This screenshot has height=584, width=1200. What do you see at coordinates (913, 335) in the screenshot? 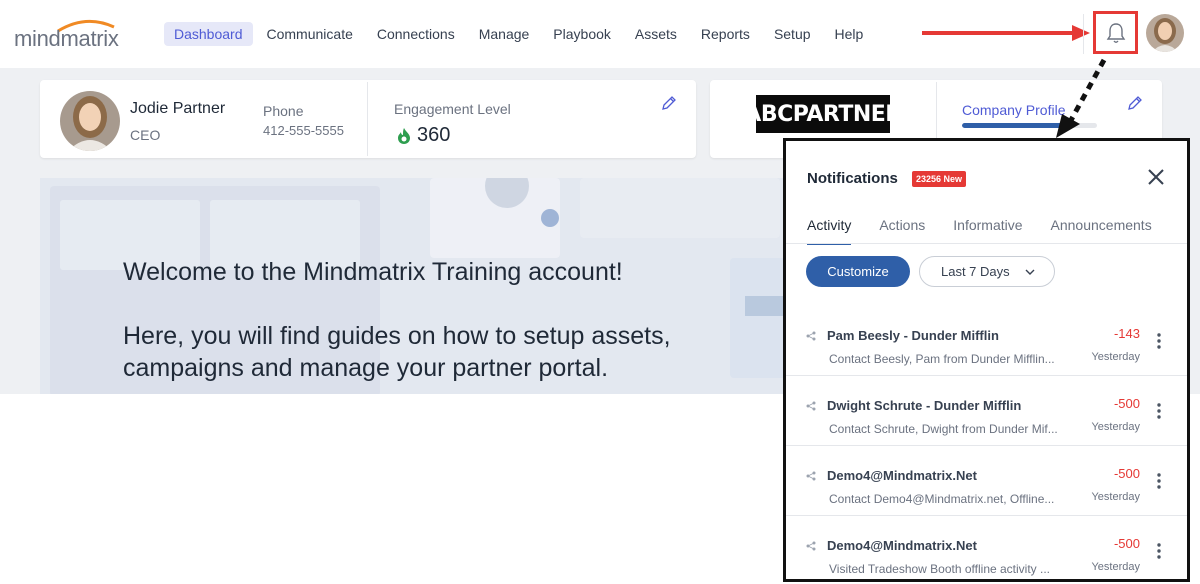
I see `notification-title: Pam Beesly - Dunder Mifflin` at bounding box center [913, 335].